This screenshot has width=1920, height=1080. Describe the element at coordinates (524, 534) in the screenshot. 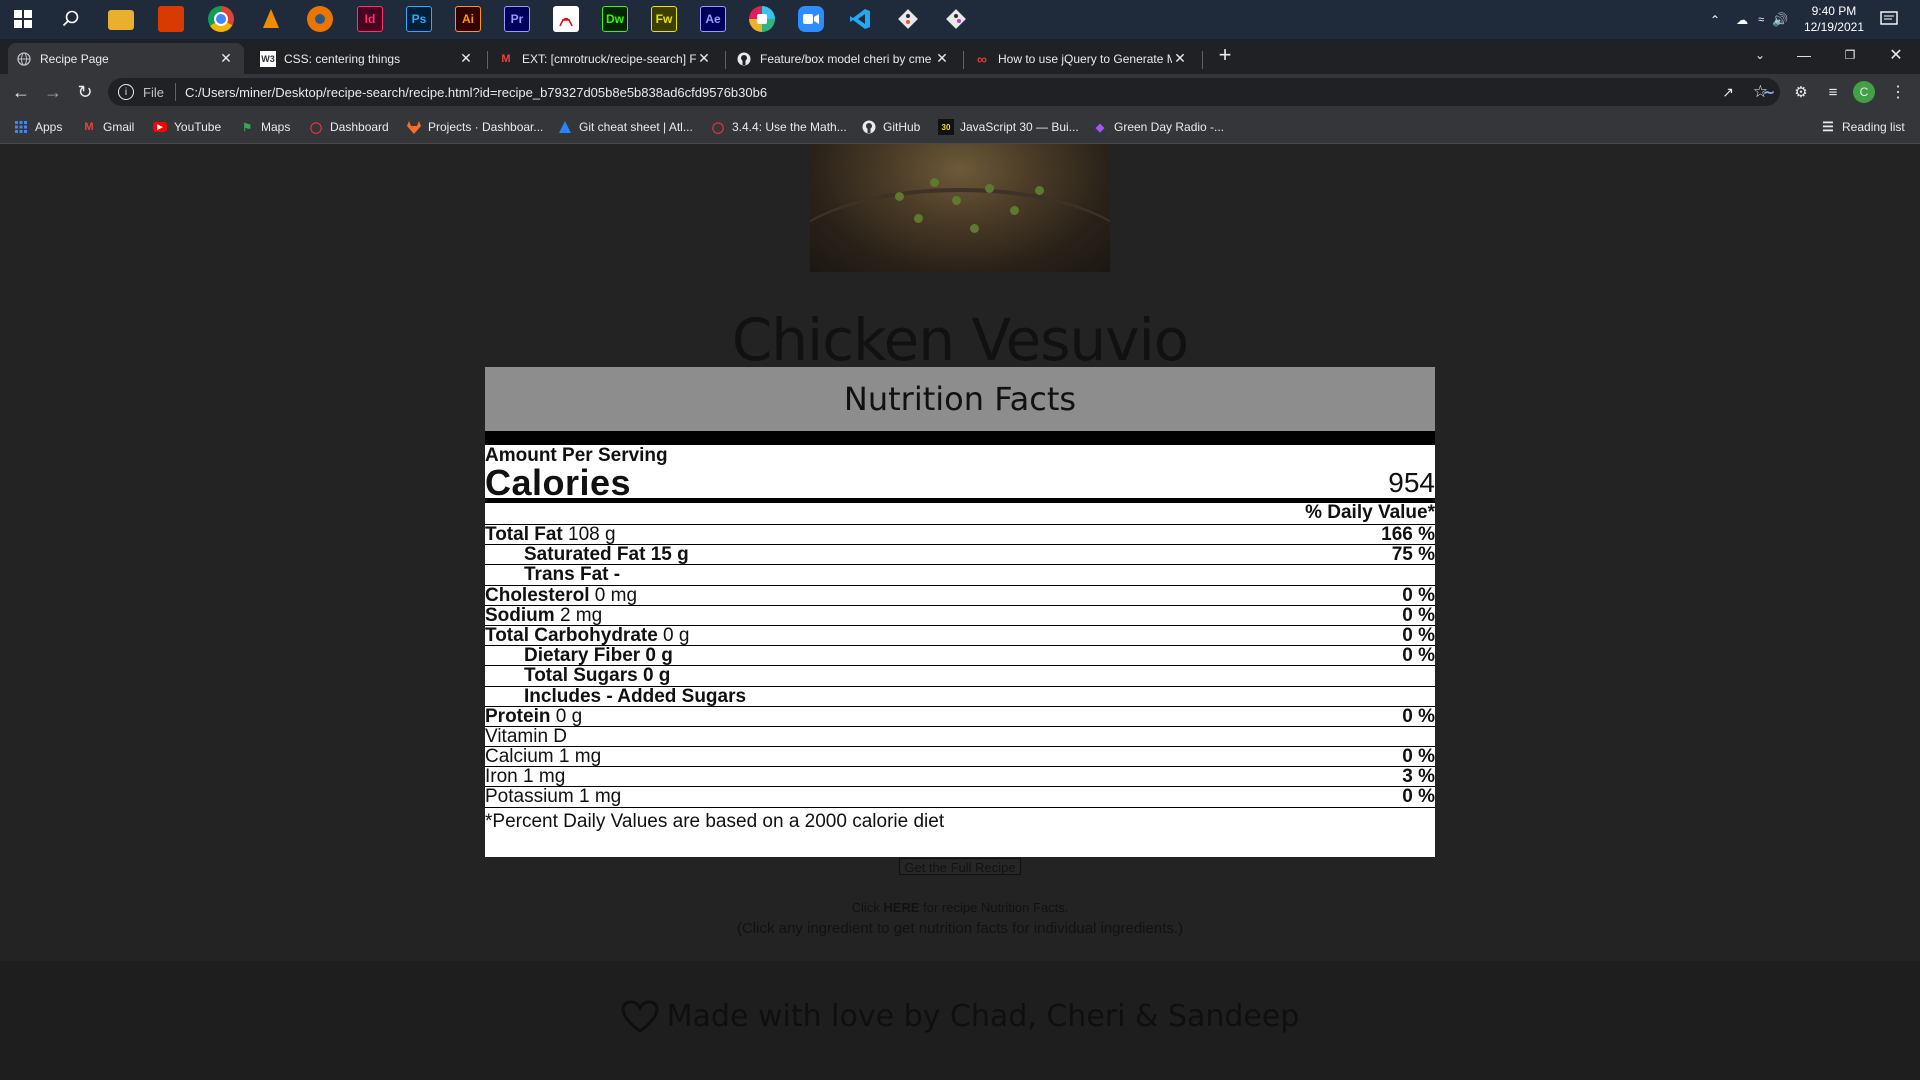

I see `nutrient-label: Total Fat` at that location.